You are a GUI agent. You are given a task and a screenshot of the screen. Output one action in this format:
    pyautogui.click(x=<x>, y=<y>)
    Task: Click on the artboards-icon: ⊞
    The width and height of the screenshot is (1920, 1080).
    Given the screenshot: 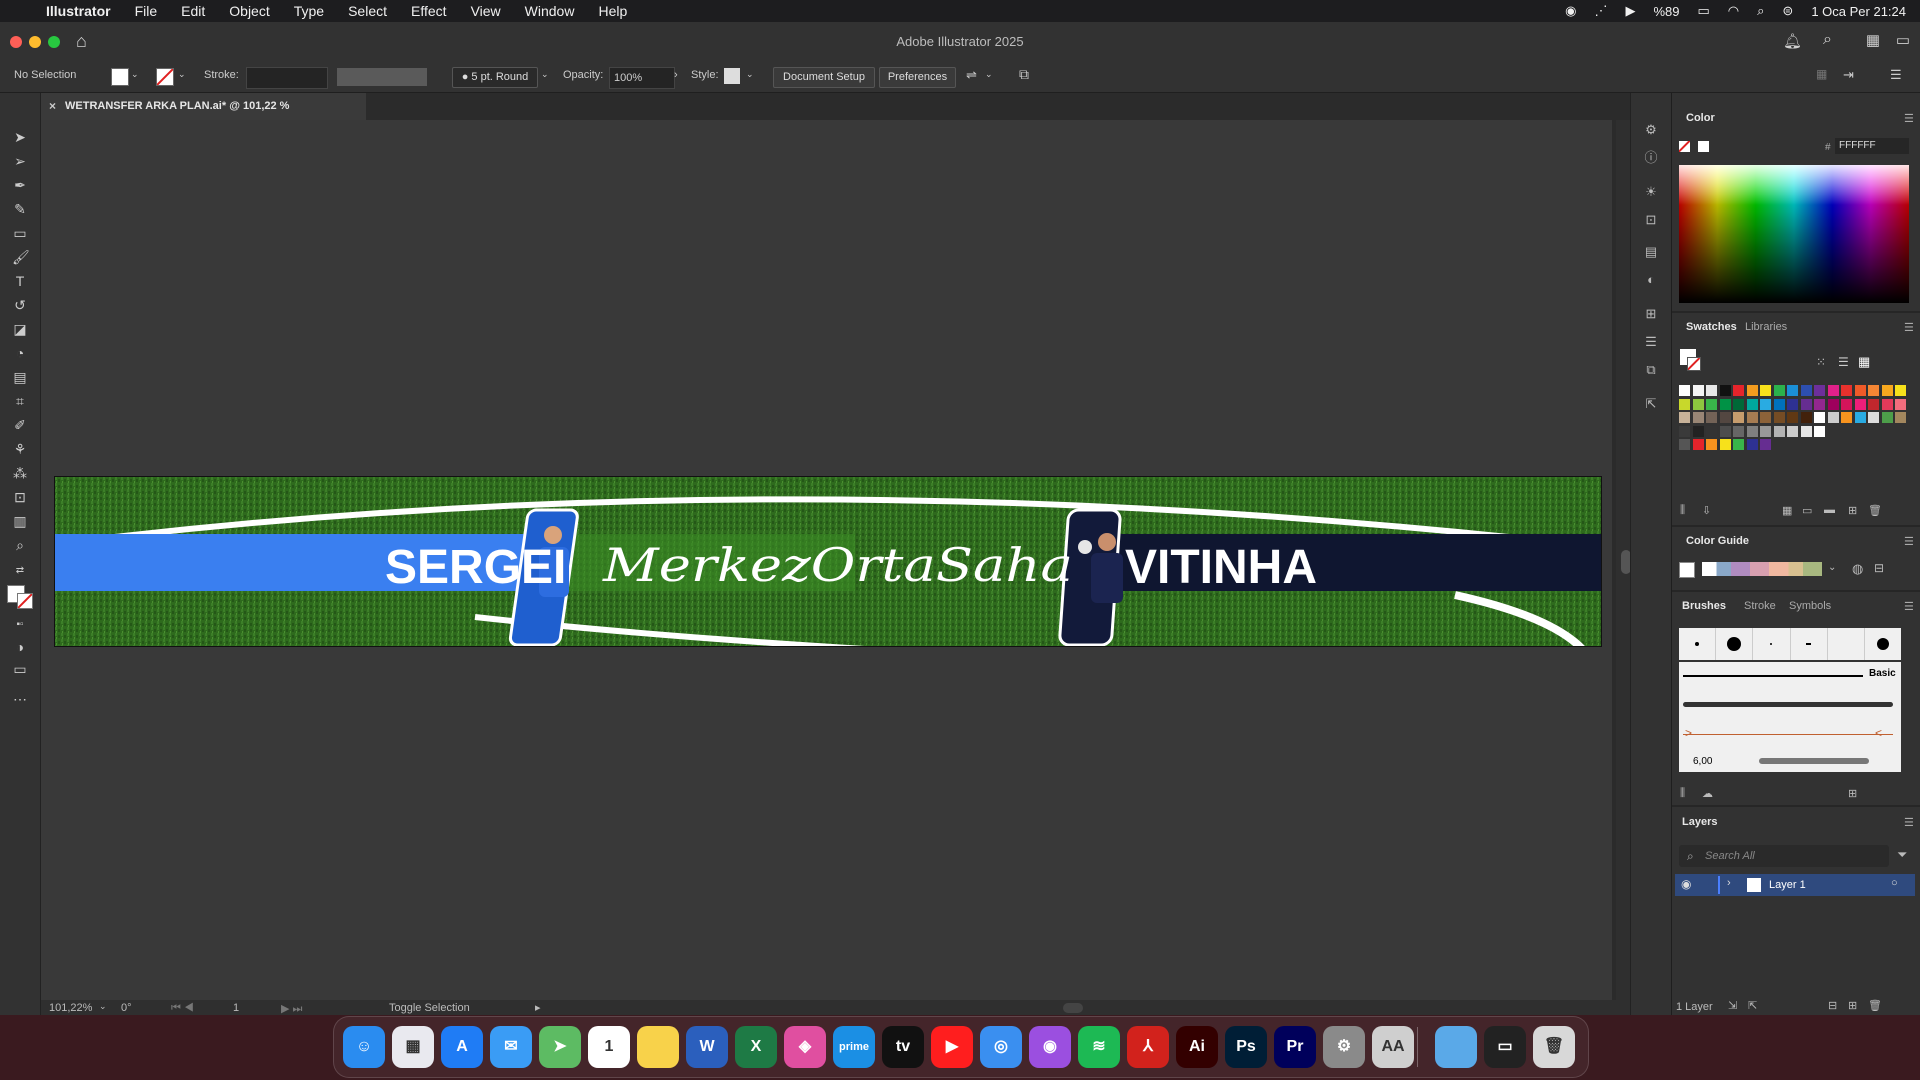 What is the action you would take?
    pyautogui.click(x=1651, y=314)
    